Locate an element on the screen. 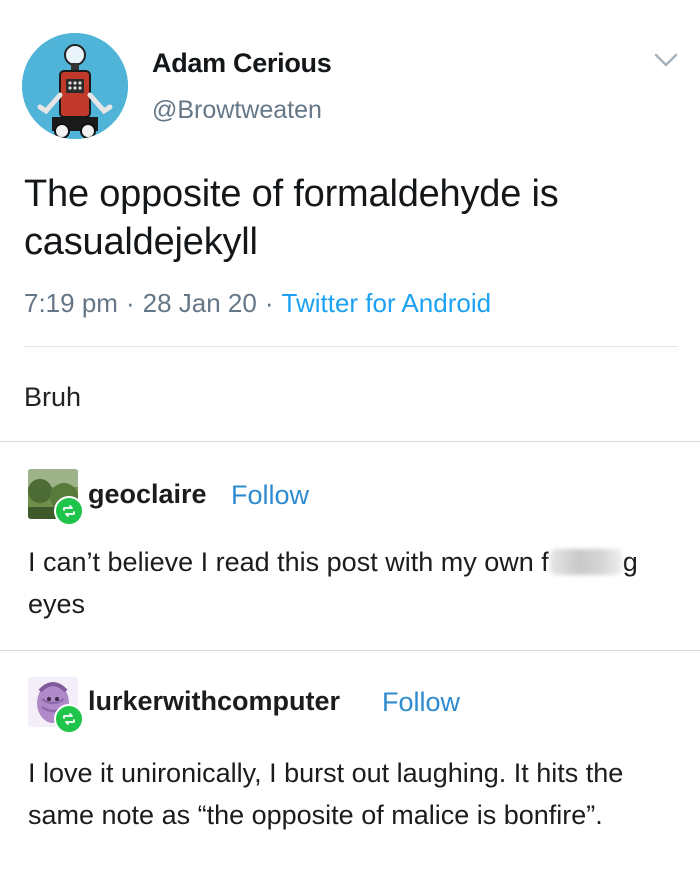  chevron-down-icon is located at coordinates (666, 60).